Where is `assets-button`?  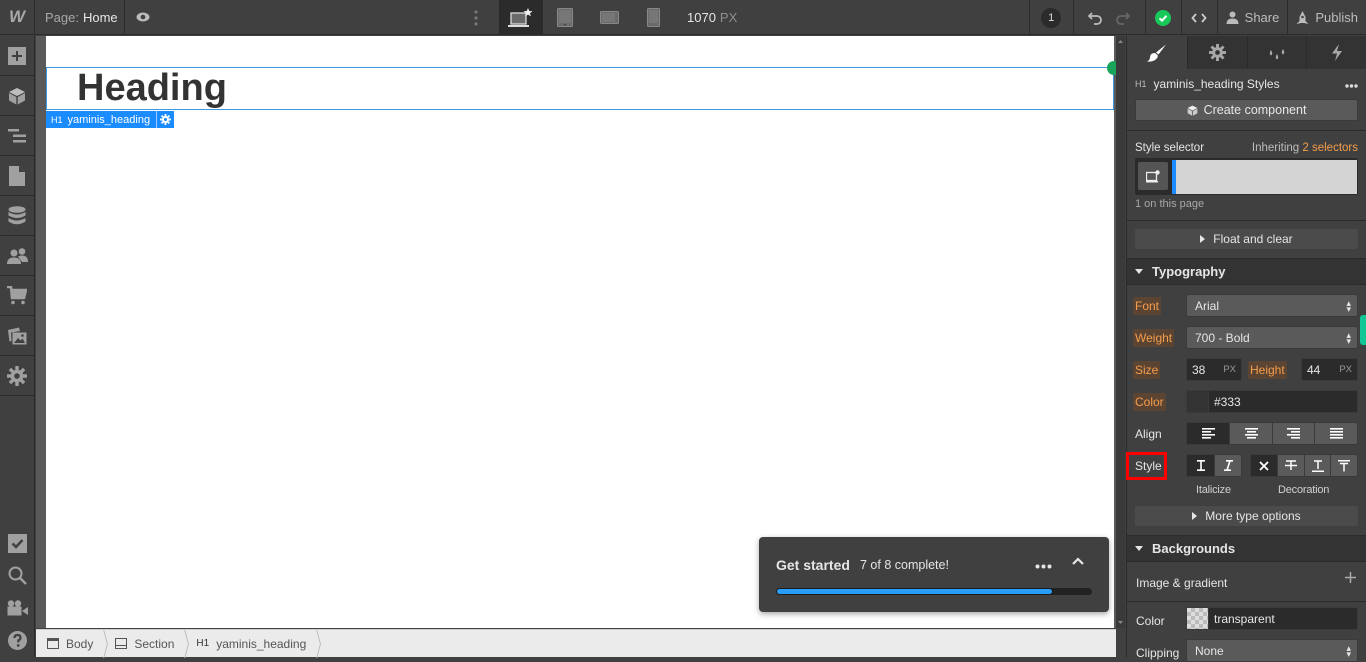
assets-button is located at coordinates (17, 336).